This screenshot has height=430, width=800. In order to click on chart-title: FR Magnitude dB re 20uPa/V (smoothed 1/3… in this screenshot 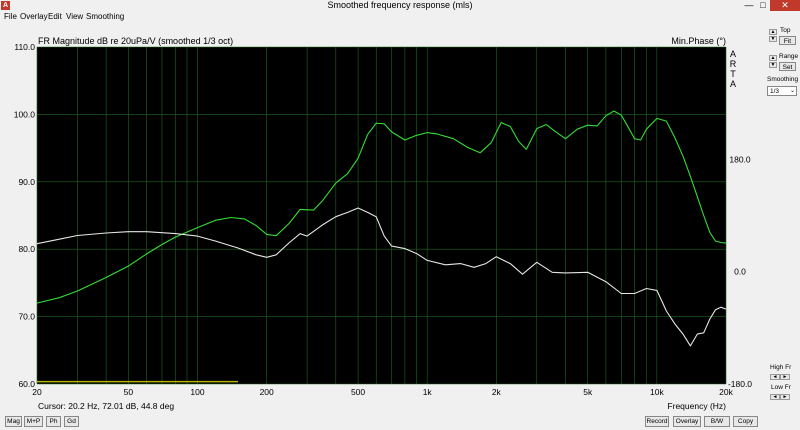, I will do `click(135, 41)`.